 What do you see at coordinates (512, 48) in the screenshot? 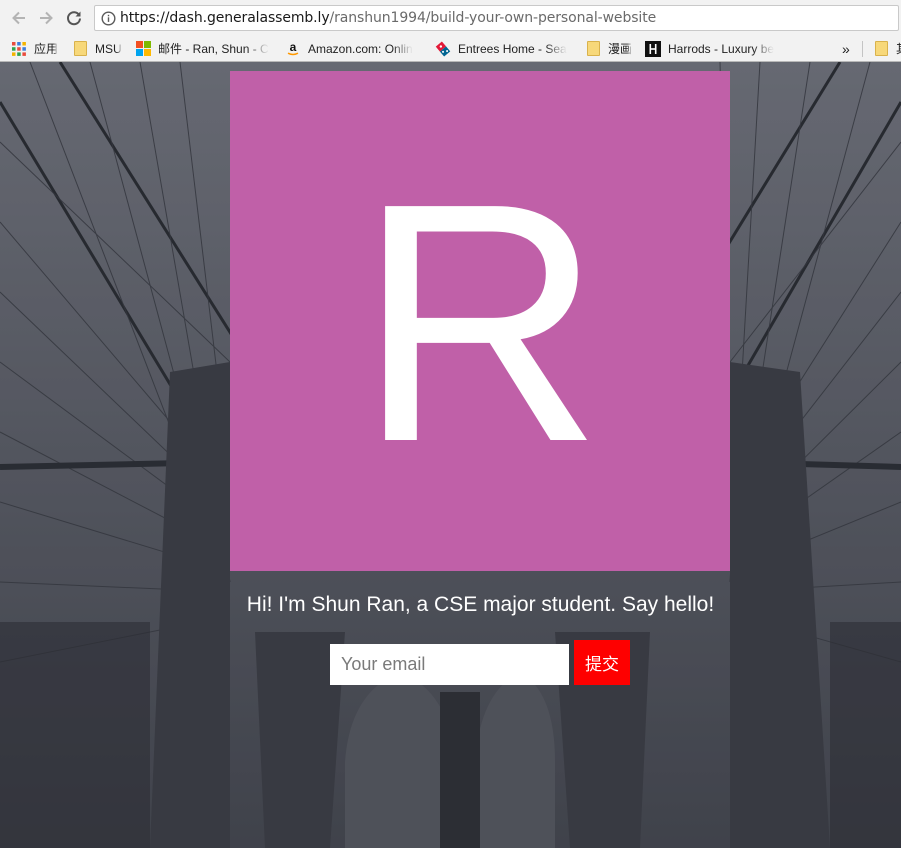
I see `bookmark-label: Entrees Home - Sea` at bounding box center [512, 48].